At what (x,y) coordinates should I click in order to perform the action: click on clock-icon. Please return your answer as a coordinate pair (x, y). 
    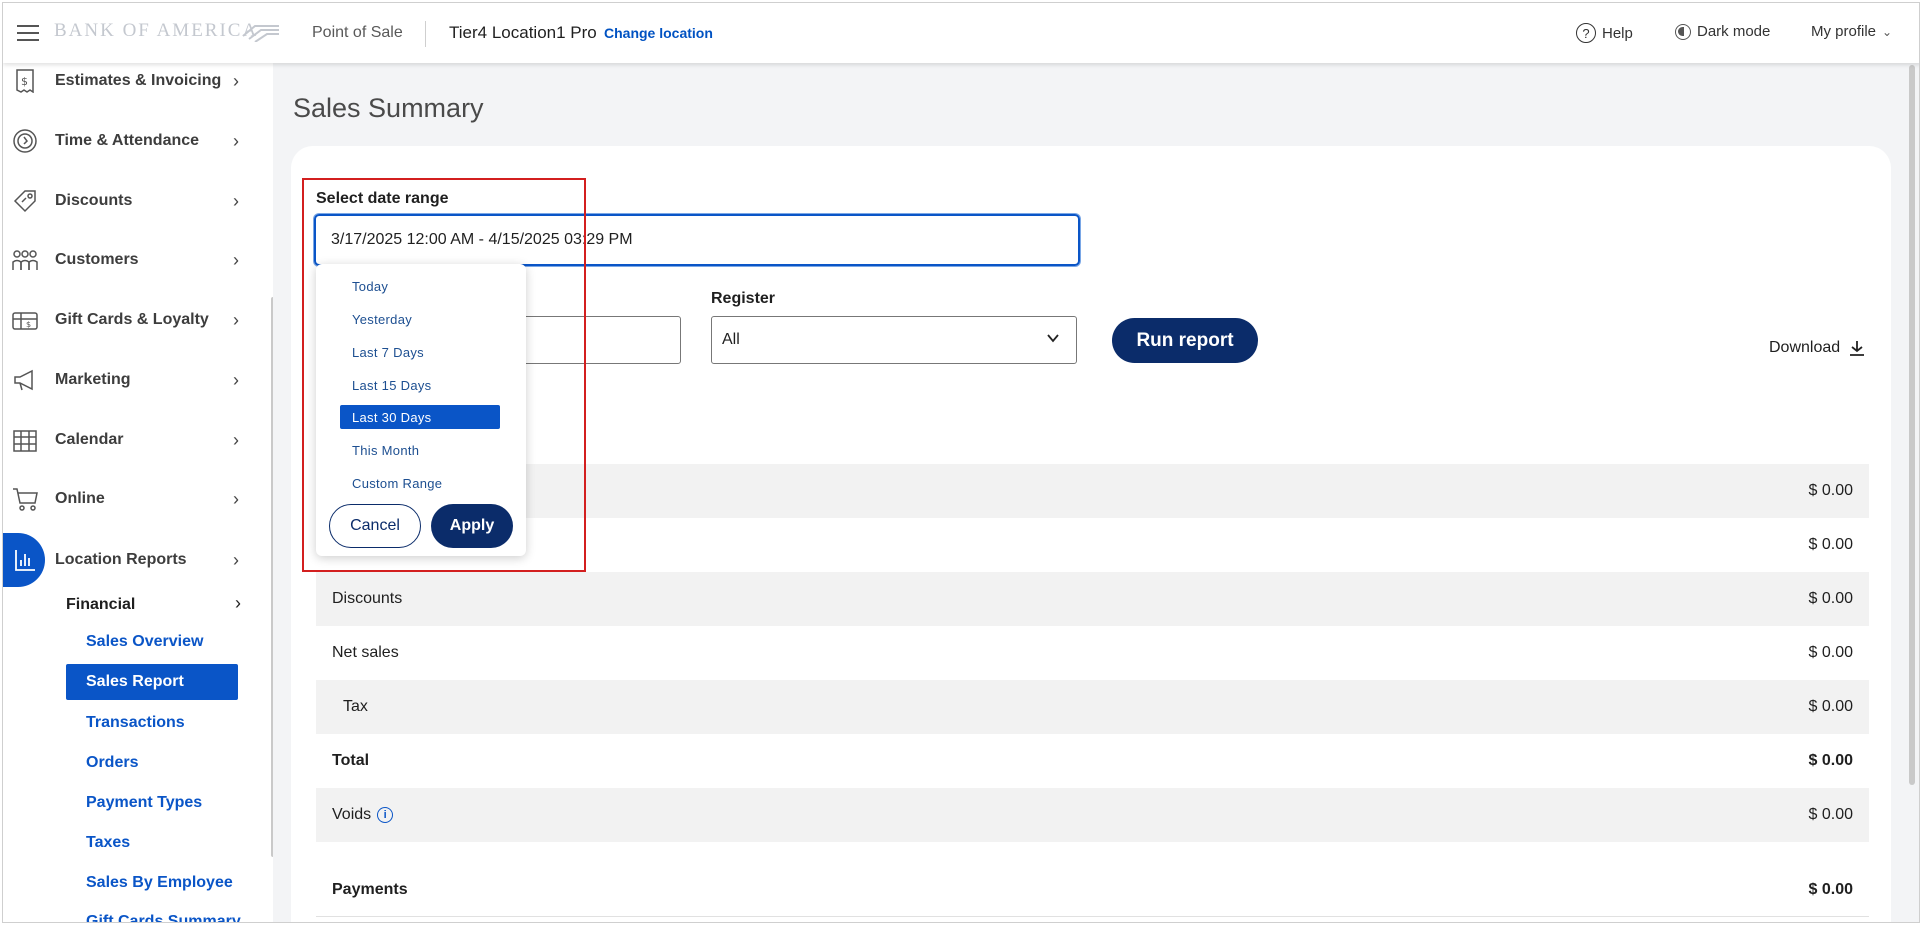
    Looking at the image, I should click on (25, 141).